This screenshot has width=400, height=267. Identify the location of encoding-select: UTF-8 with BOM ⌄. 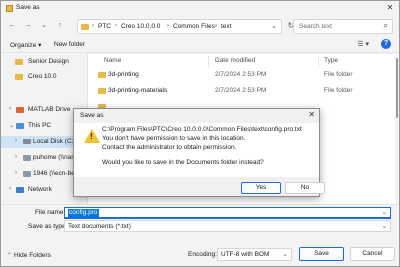
(254, 254).